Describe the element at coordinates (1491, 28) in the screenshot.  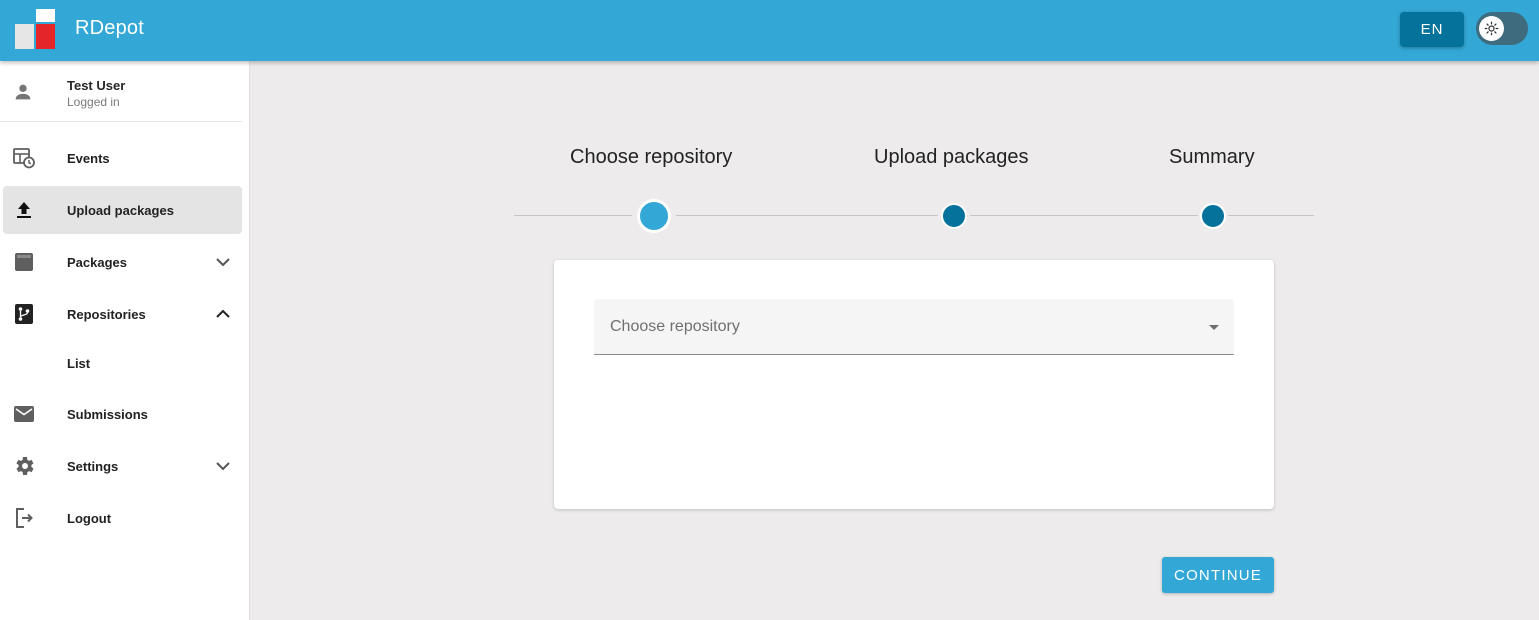
I see `sun-icon` at that location.